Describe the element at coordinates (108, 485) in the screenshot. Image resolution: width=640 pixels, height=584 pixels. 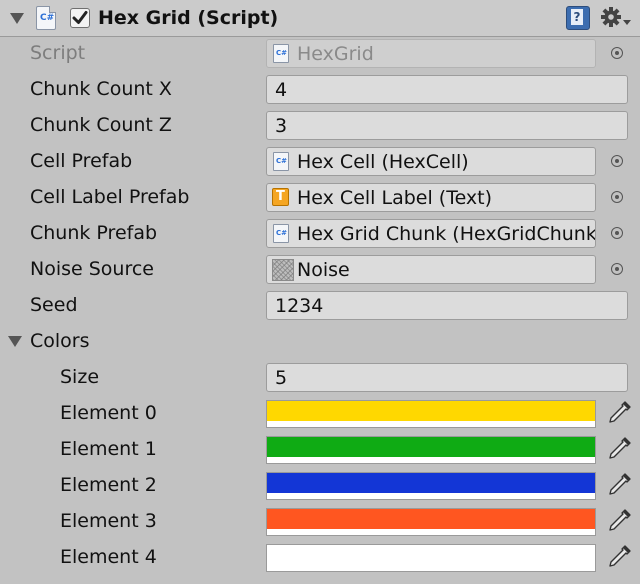
I see `color-element-label: Element 2` at that location.